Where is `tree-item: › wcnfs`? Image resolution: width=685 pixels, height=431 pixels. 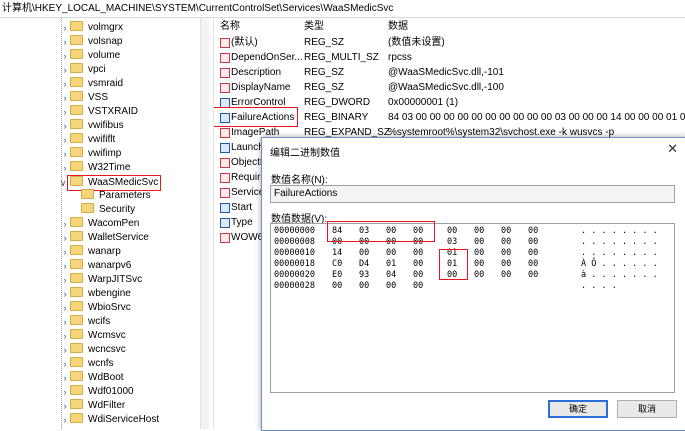 tree-item: › wcnfs is located at coordinates (89, 364).